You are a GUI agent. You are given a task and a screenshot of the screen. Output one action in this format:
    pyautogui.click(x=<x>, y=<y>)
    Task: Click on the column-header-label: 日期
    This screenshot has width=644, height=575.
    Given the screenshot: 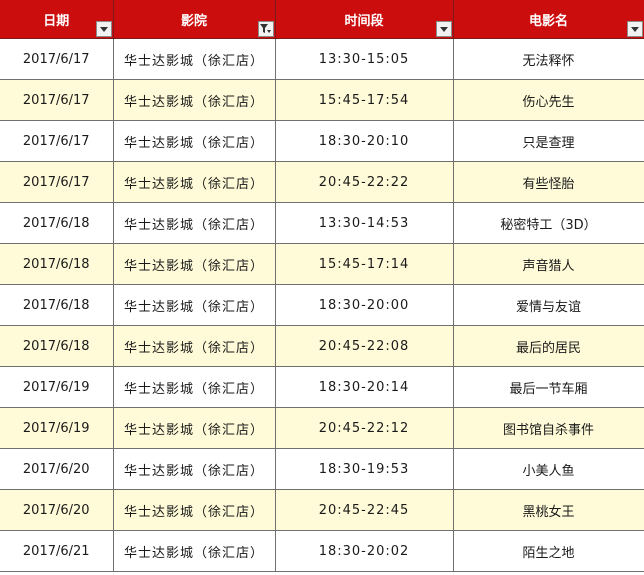 What is the action you would take?
    pyautogui.click(x=56, y=21)
    